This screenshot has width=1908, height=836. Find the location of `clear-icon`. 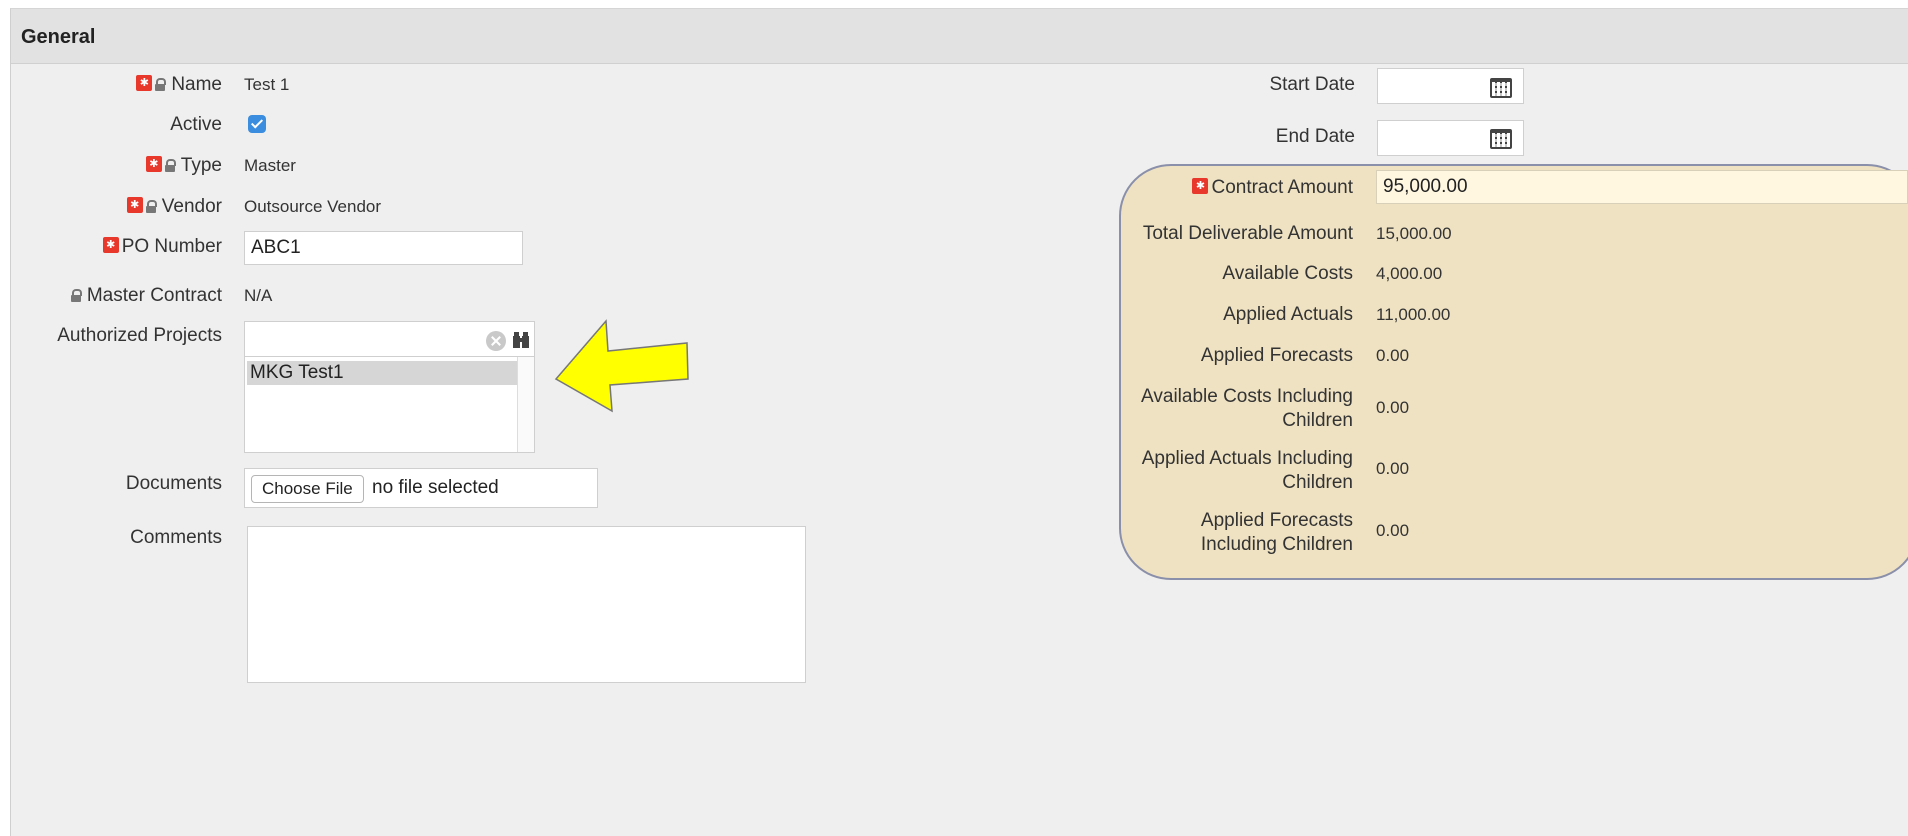

clear-icon is located at coordinates (496, 341).